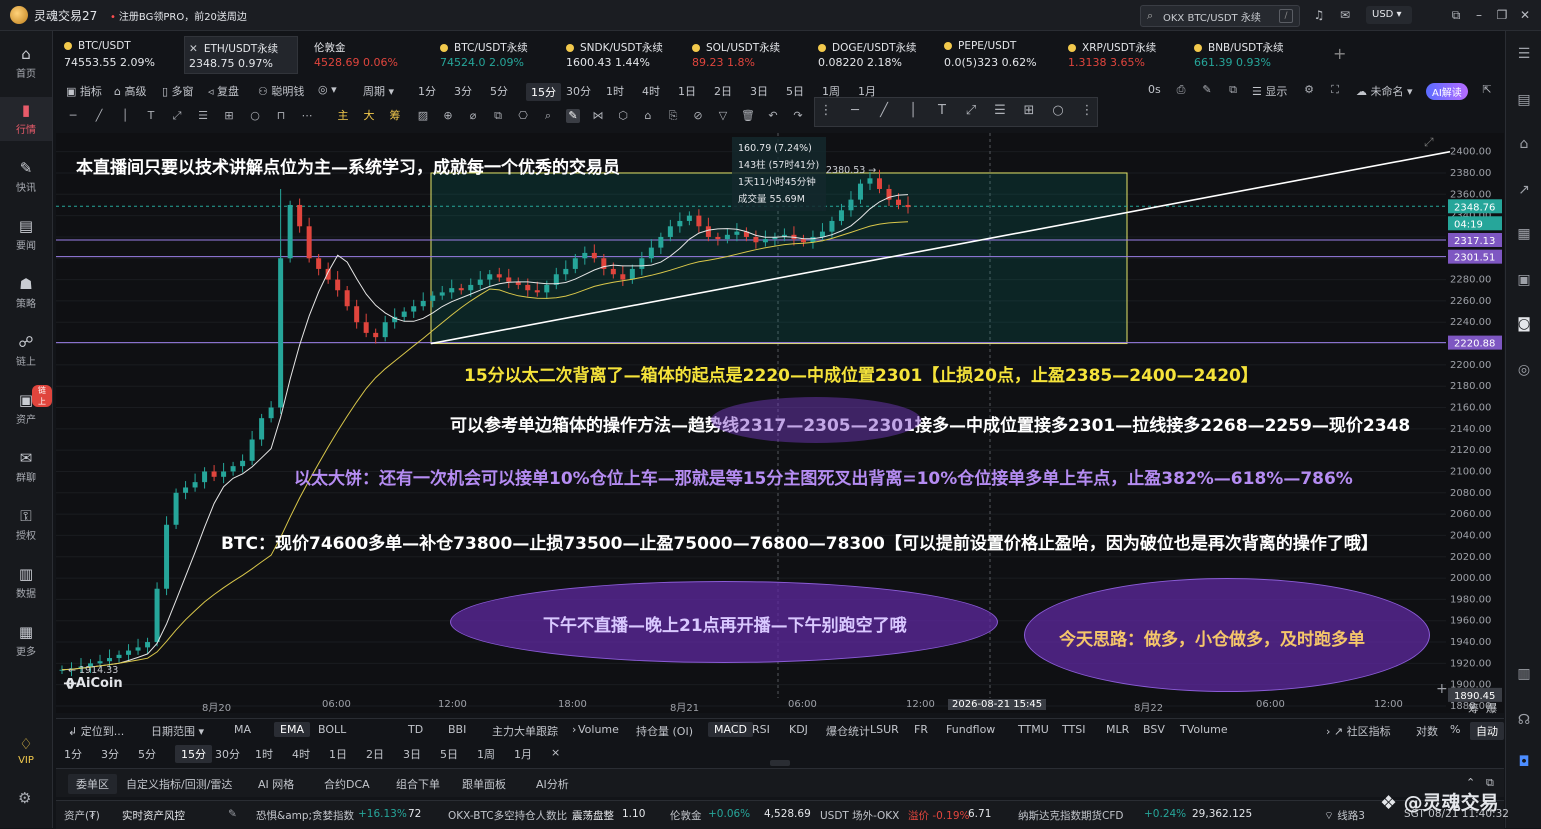 Image resolution: width=1541 pixels, height=829 pixels. Describe the element at coordinates (1427, 731) in the screenshot. I see `log-scale: 对数` at that location.